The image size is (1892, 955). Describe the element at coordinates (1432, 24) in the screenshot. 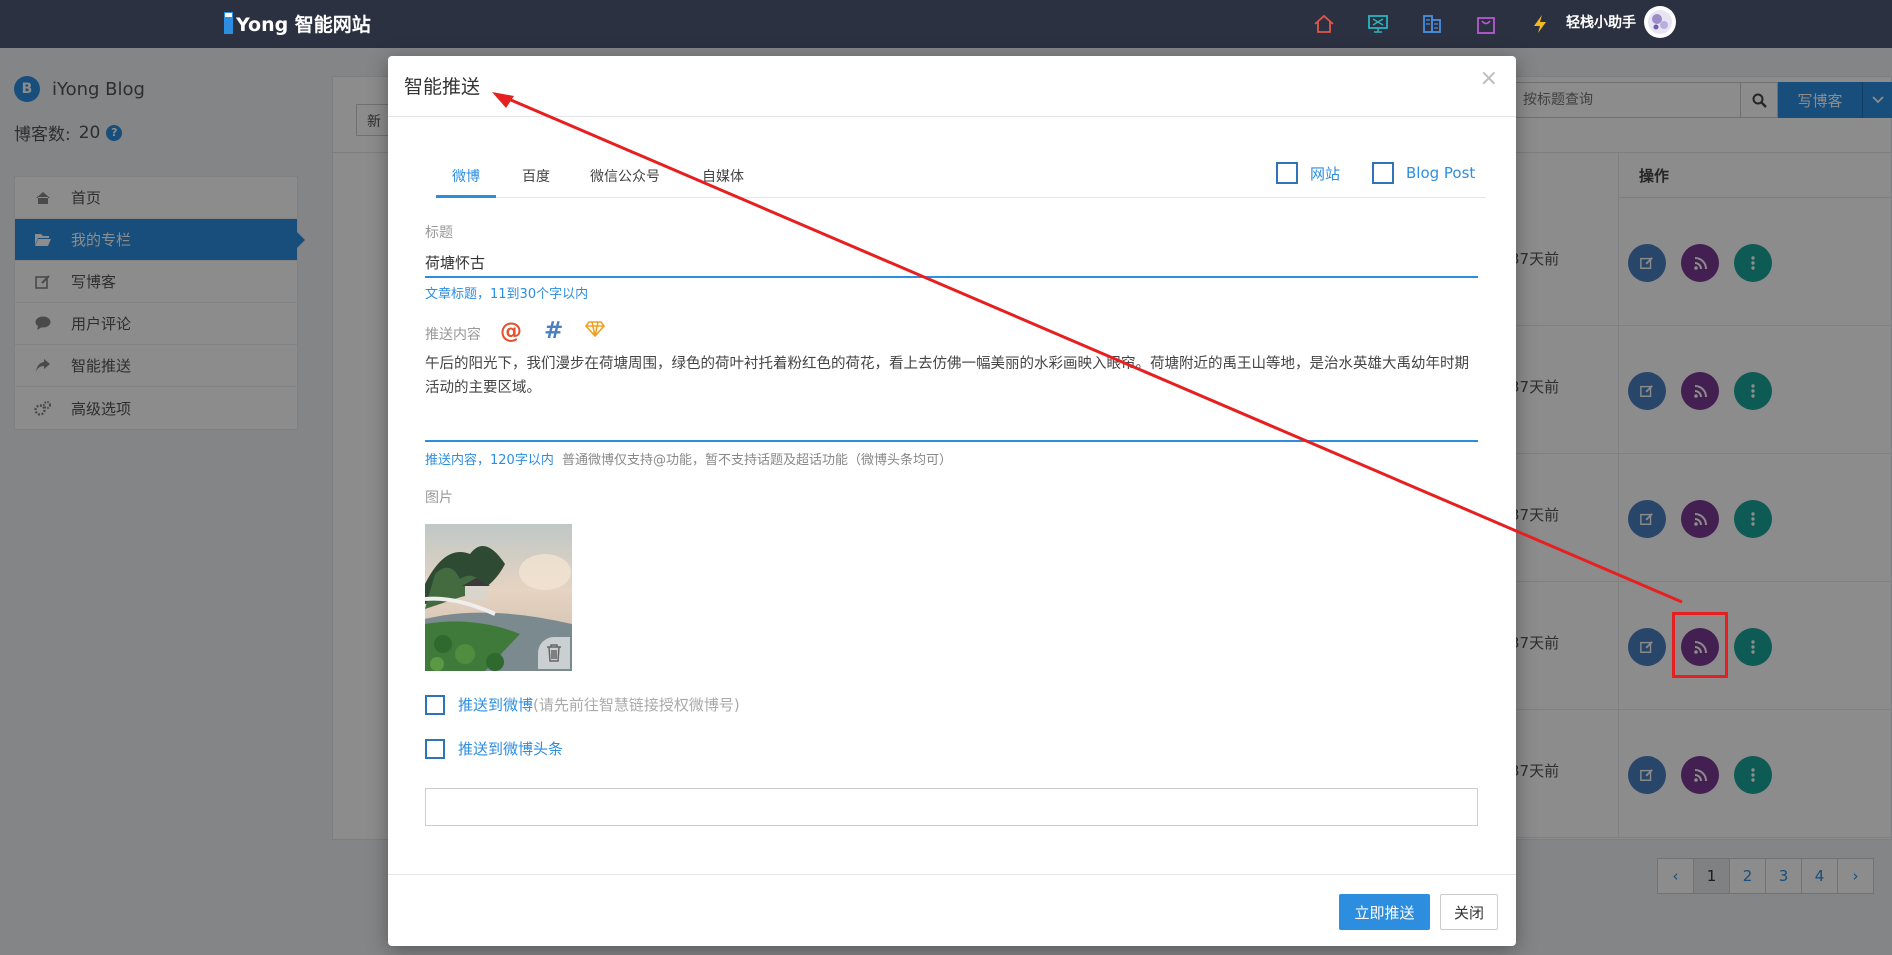

I see `building-icon` at that location.